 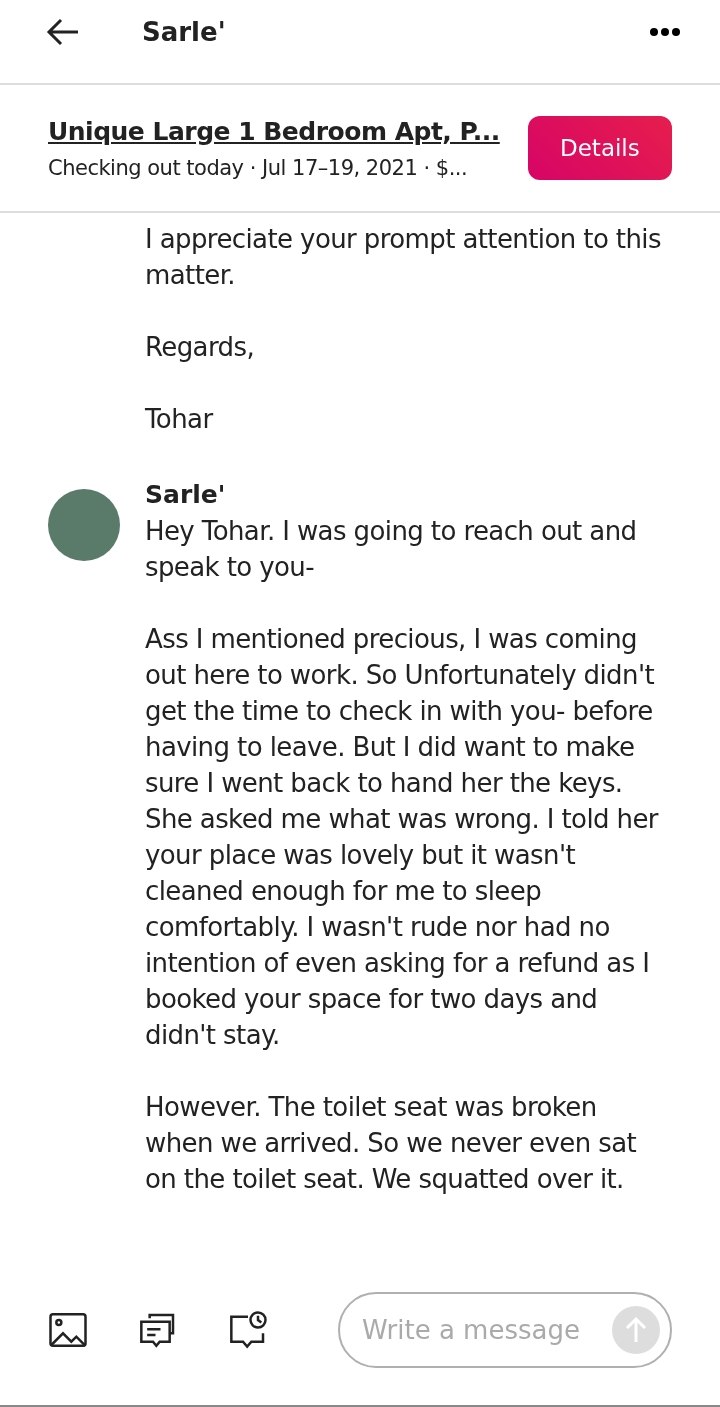 What do you see at coordinates (636, 1330) in the screenshot?
I see `arrow-up-icon` at bounding box center [636, 1330].